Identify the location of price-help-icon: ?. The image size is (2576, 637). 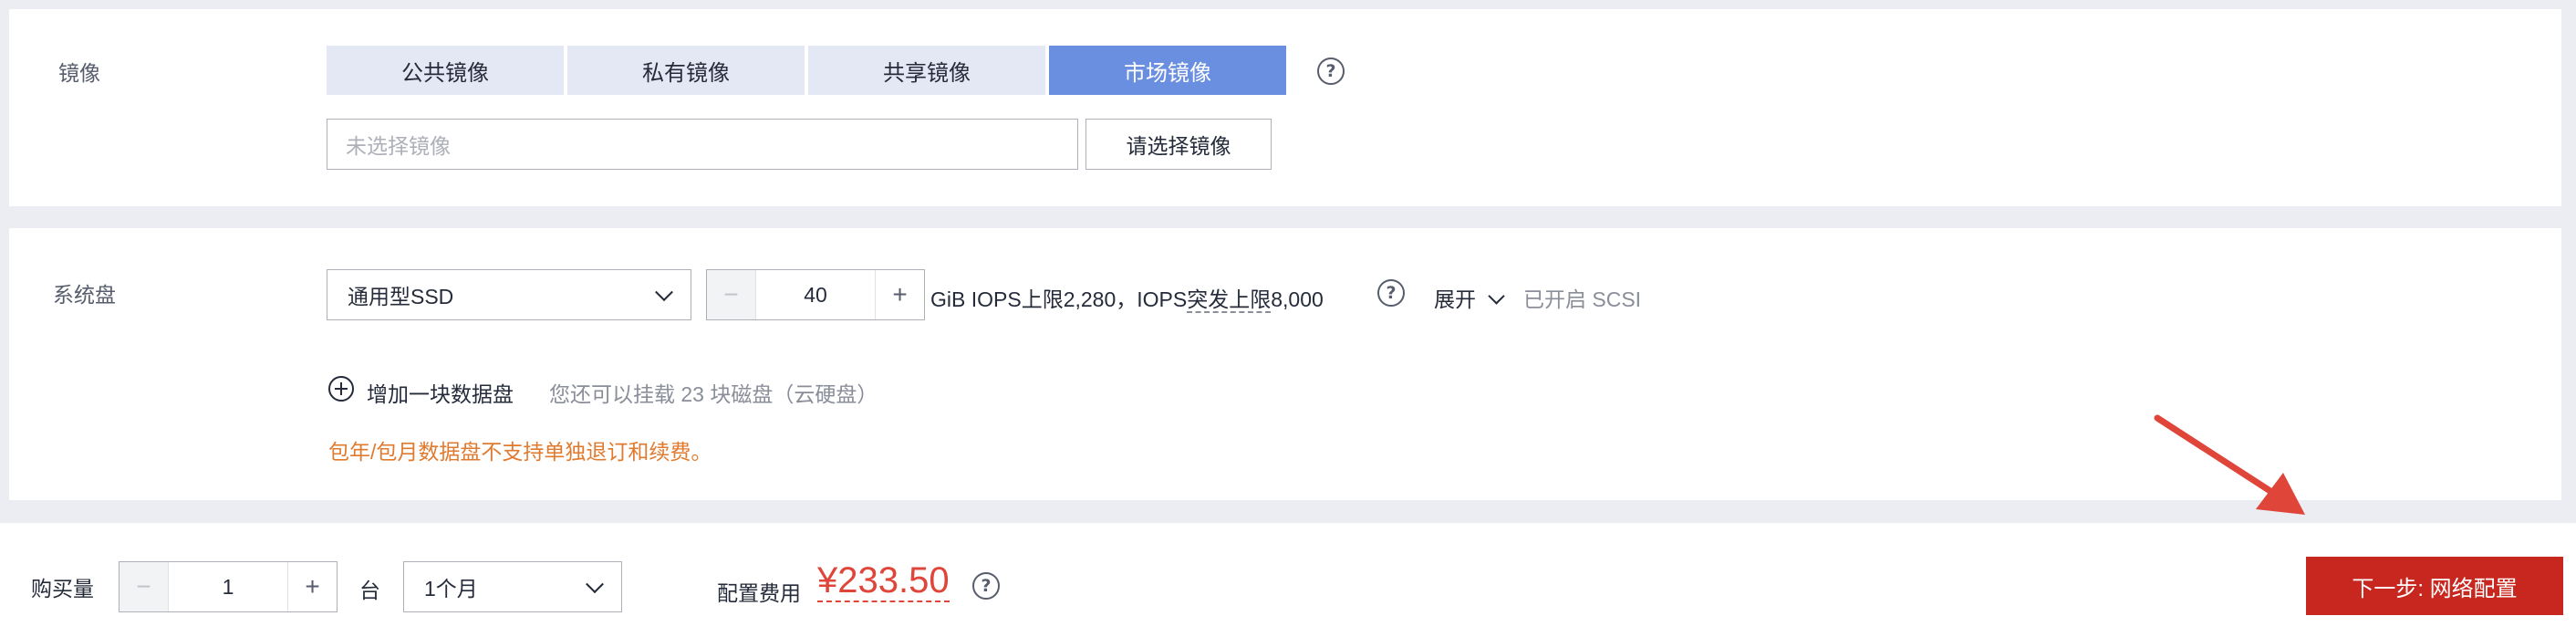
(986, 586).